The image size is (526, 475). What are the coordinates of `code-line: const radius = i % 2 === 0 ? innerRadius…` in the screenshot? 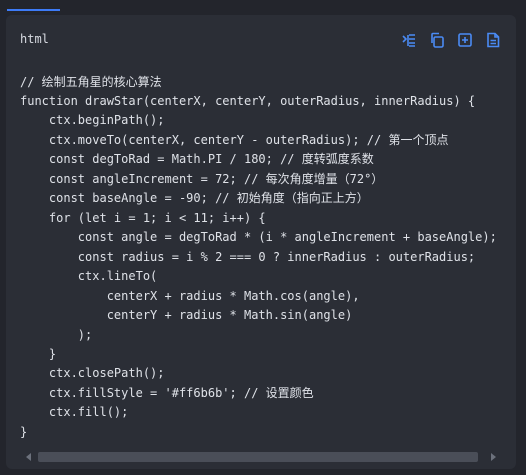 It's located at (248, 257).